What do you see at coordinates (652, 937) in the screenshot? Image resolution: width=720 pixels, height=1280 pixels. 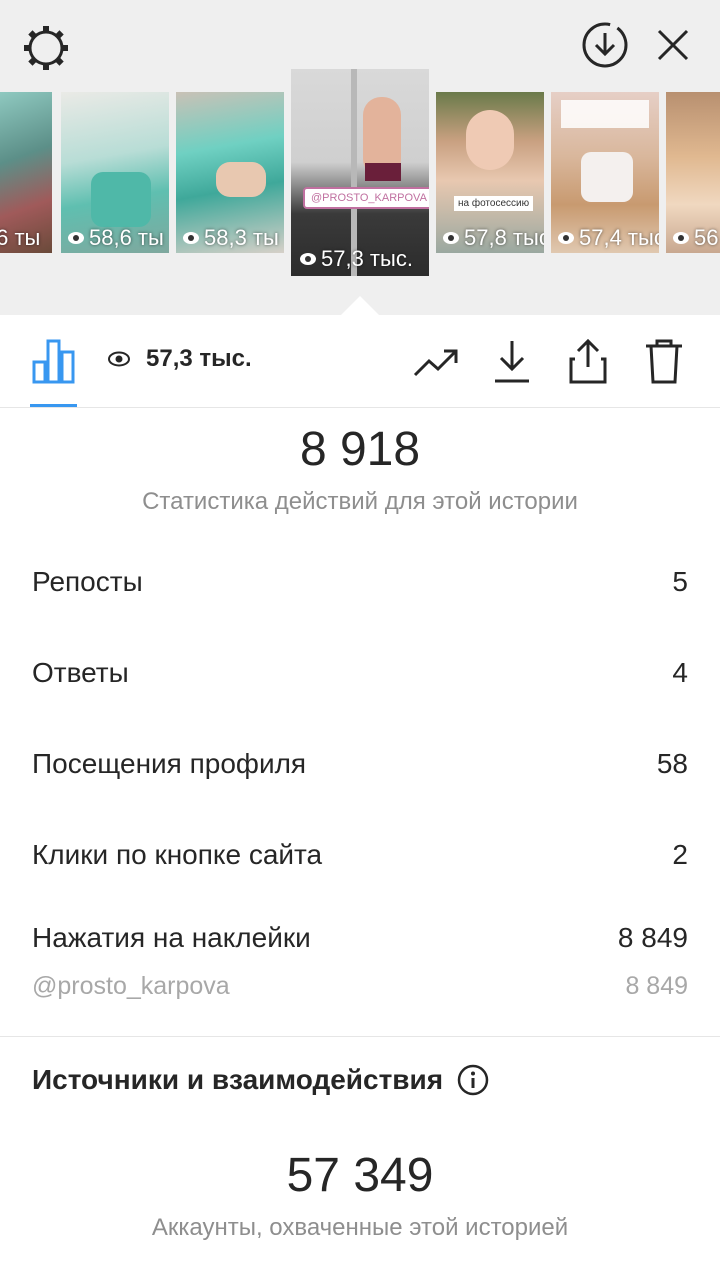 I see `stat-value: 8 849` at bounding box center [652, 937].